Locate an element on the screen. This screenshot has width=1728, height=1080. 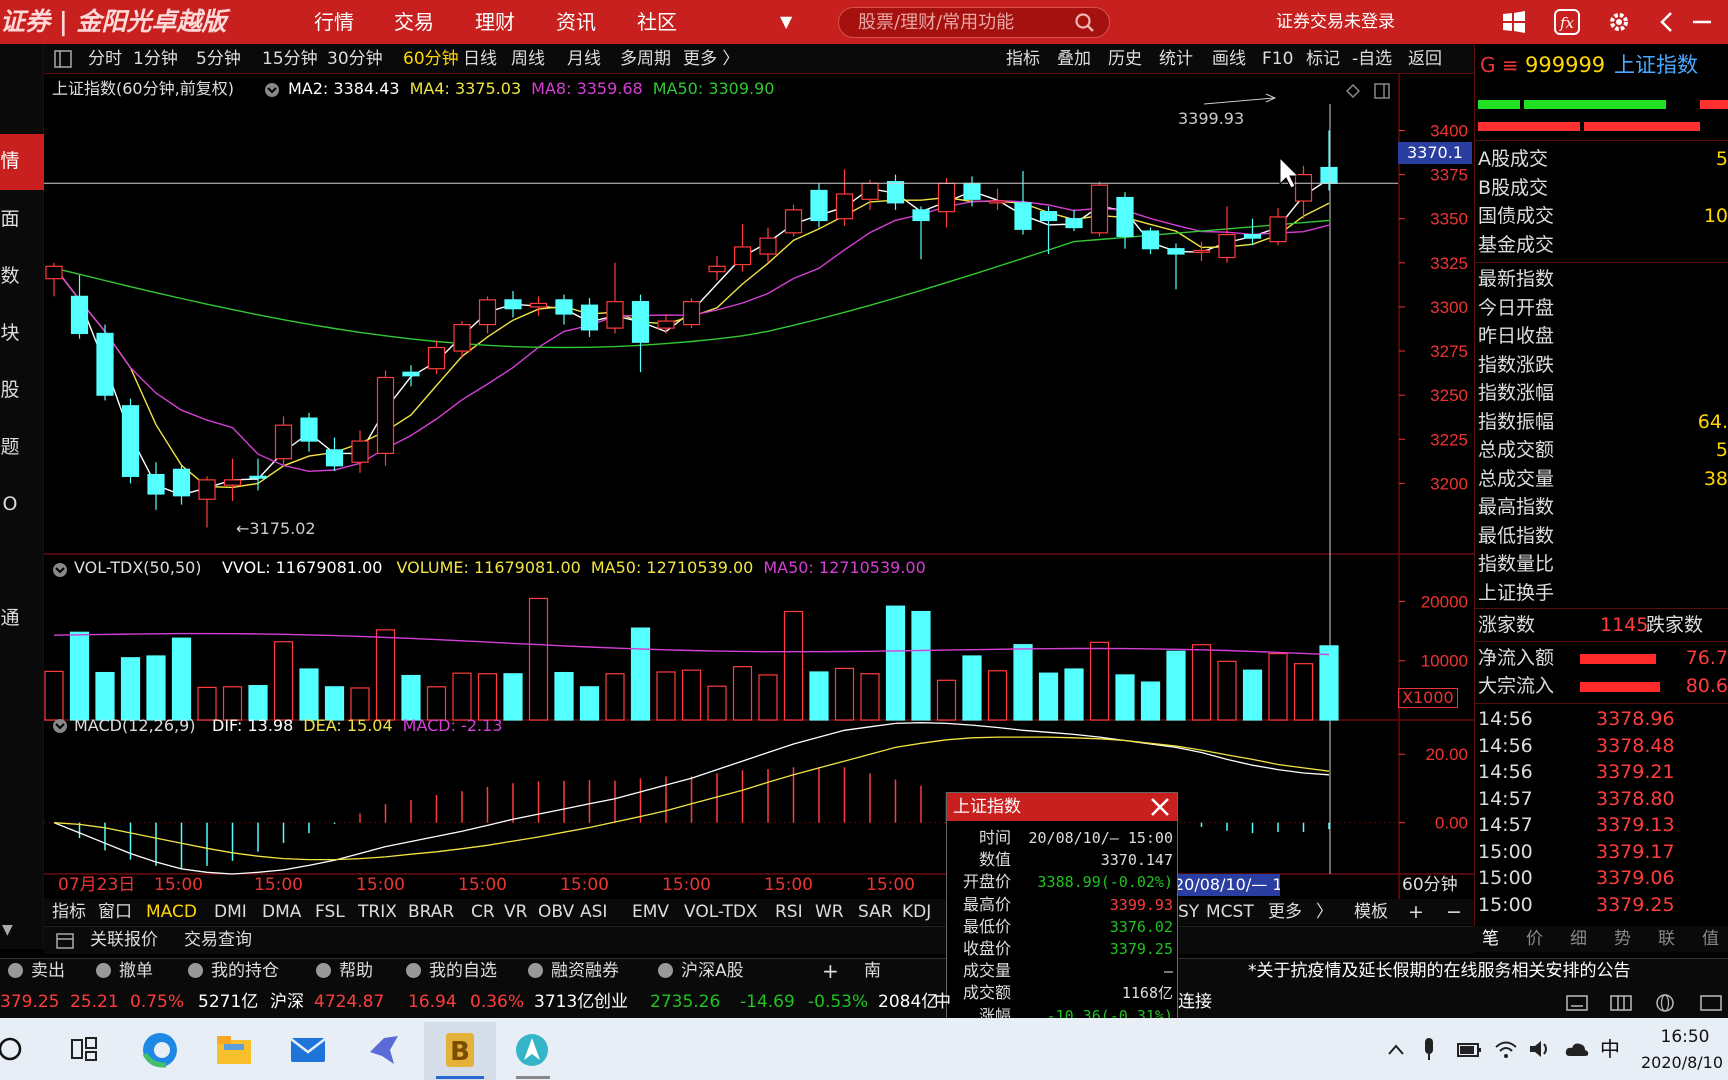
indicator-tab: VOL-TDX is located at coordinates (721, 912).